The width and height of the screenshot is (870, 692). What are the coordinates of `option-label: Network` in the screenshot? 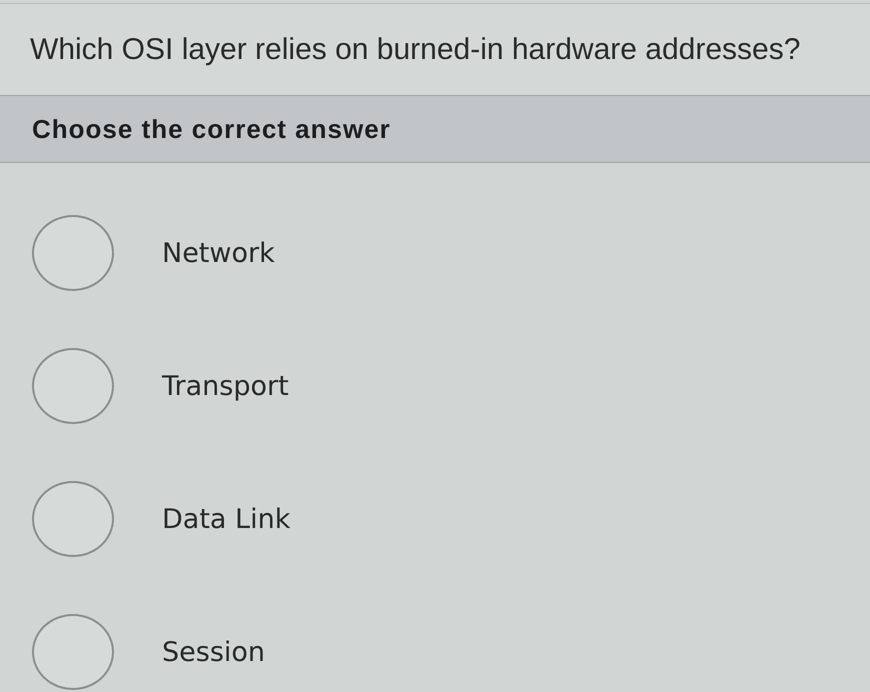 It's located at (218, 253).